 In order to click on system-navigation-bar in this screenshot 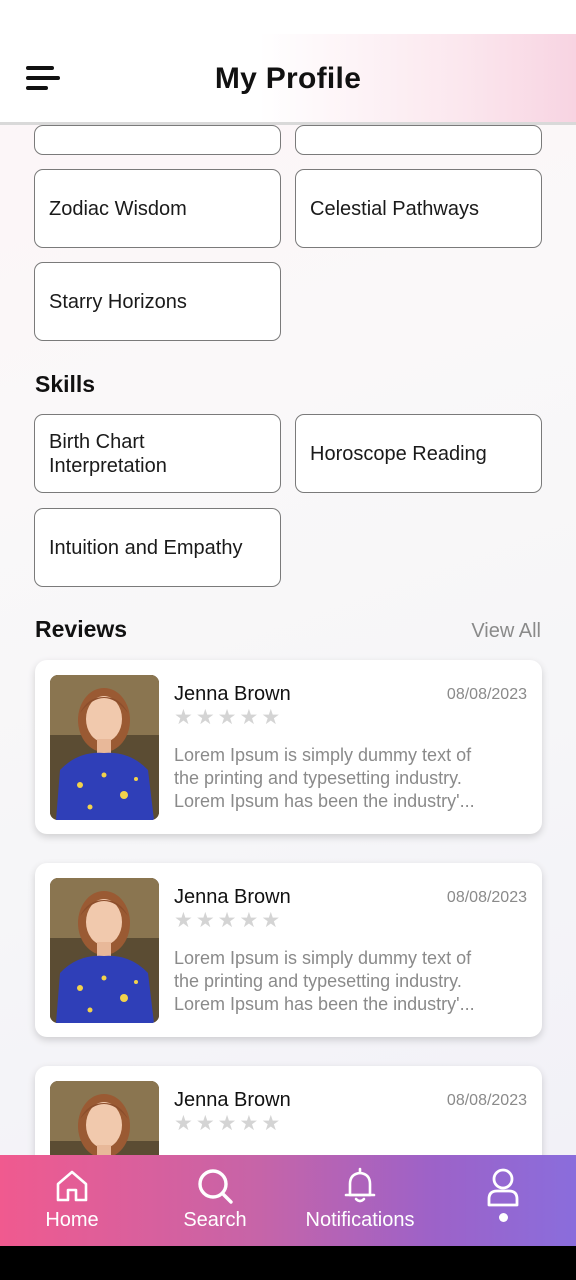, I will do `click(288, 1263)`.